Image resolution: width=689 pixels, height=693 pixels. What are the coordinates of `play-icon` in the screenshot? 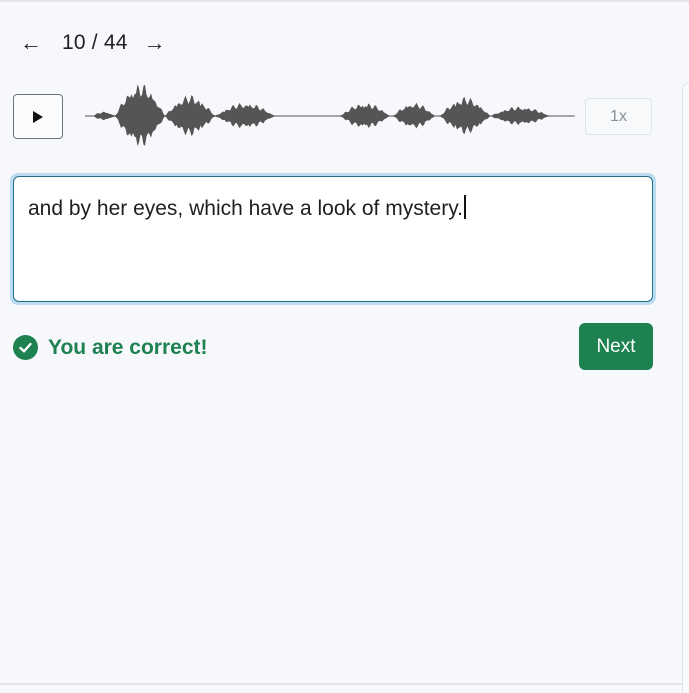 It's located at (38, 116).